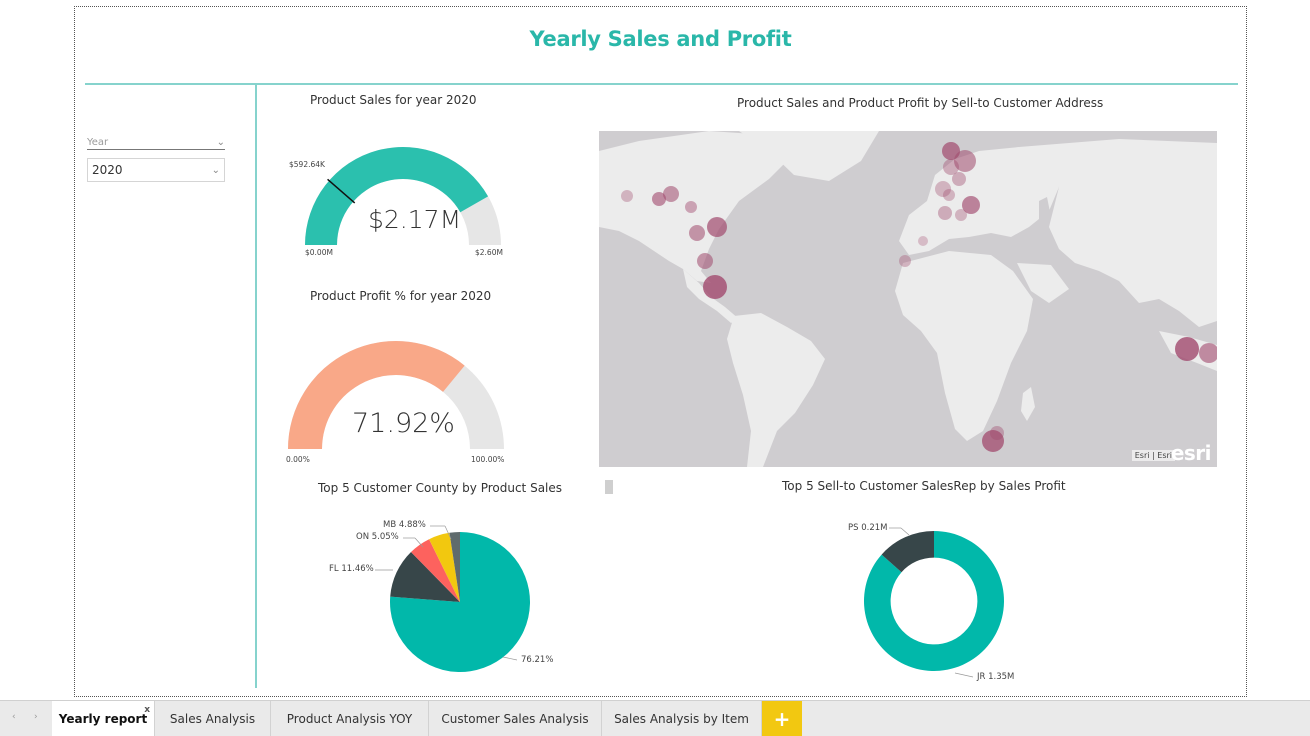 This screenshot has height=736, width=1310. I want to click on add-page-button: +, so click(782, 718).